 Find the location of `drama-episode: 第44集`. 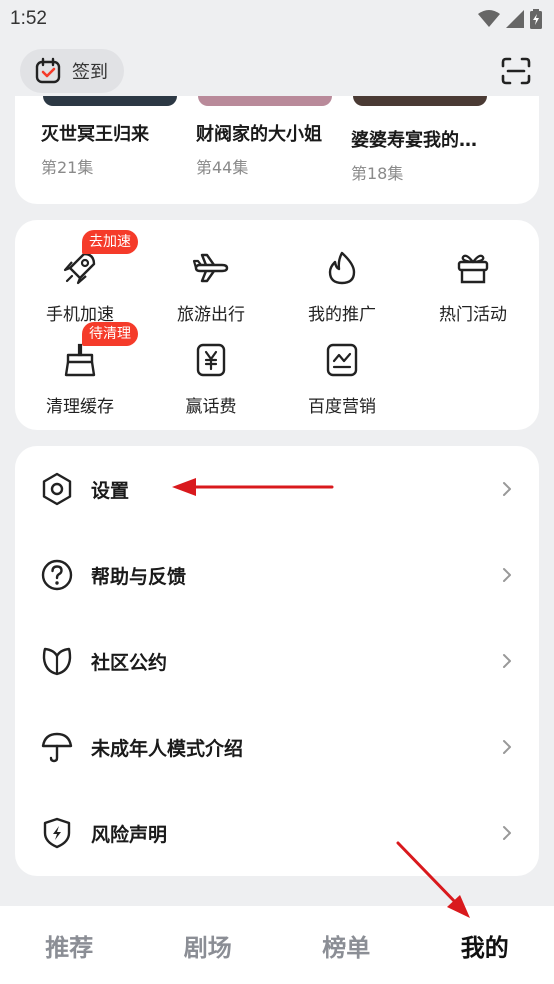

drama-episode: 第44集 is located at coordinates (222, 167).